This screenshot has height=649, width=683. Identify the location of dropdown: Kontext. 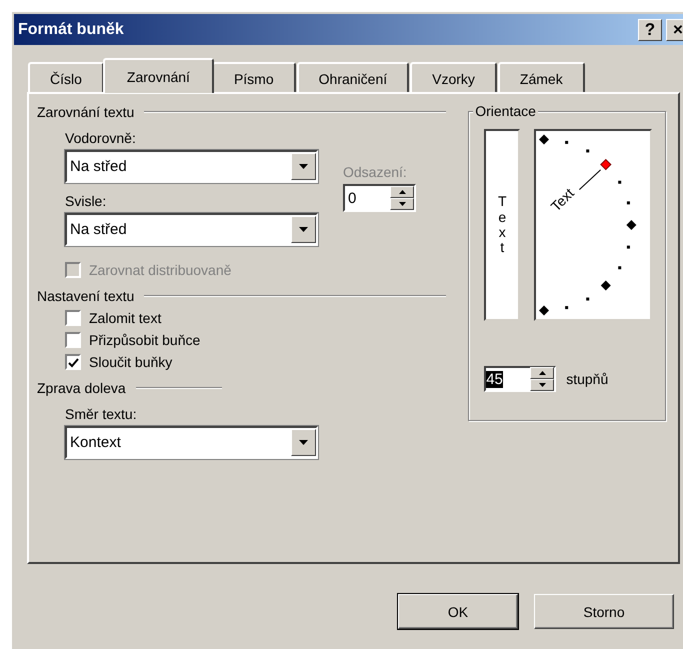
(191, 442).